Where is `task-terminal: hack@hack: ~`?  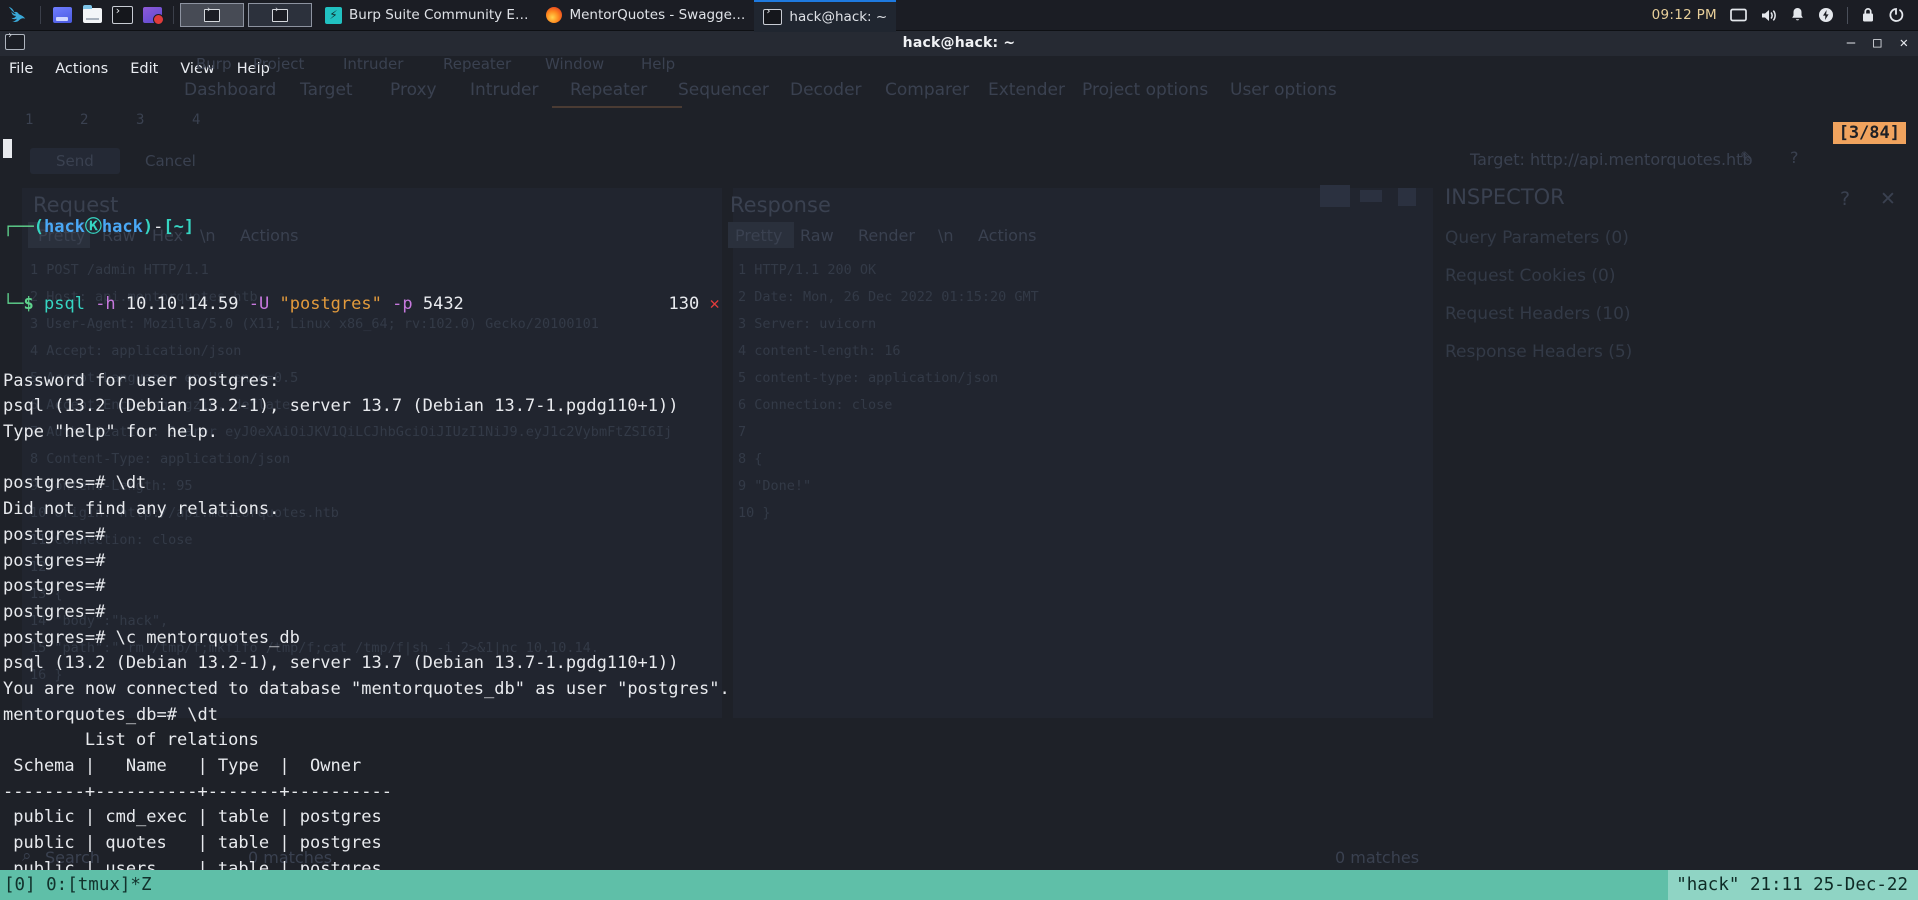
task-terminal: hack@hack: ~ is located at coordinates (825, 16).